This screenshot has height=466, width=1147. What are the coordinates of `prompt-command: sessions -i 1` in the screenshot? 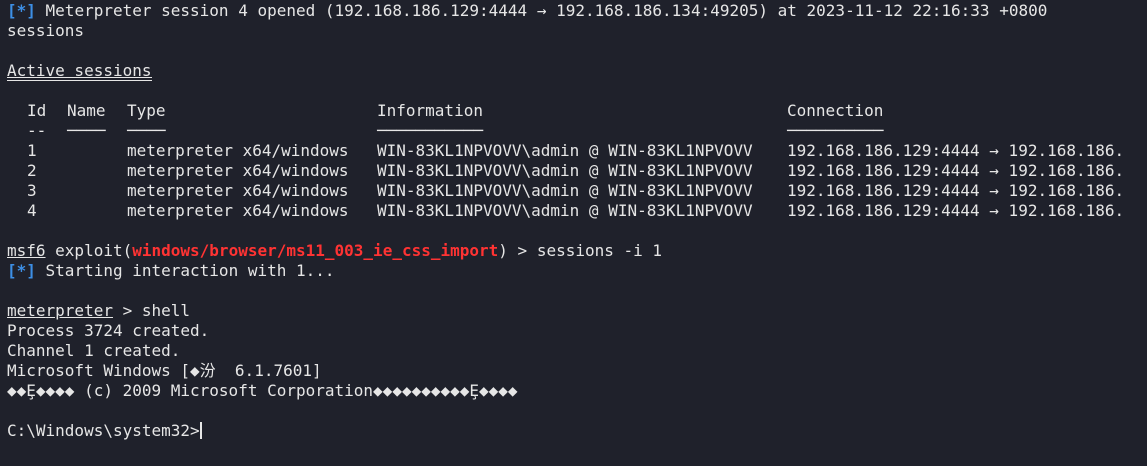 It's located at (599, 250).